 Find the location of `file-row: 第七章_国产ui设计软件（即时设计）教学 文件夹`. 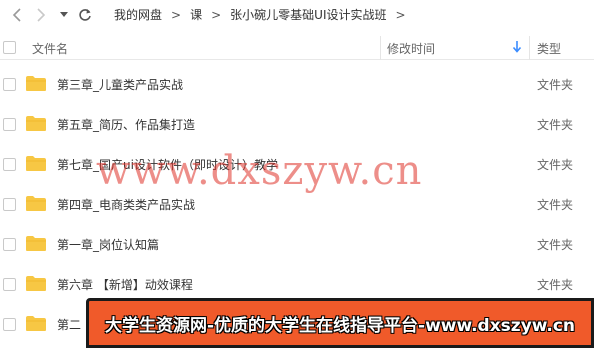

file-row: 第七章_国产ui设计软件（即时设计）教学 文件夹 is located at coordinates (297, 164).